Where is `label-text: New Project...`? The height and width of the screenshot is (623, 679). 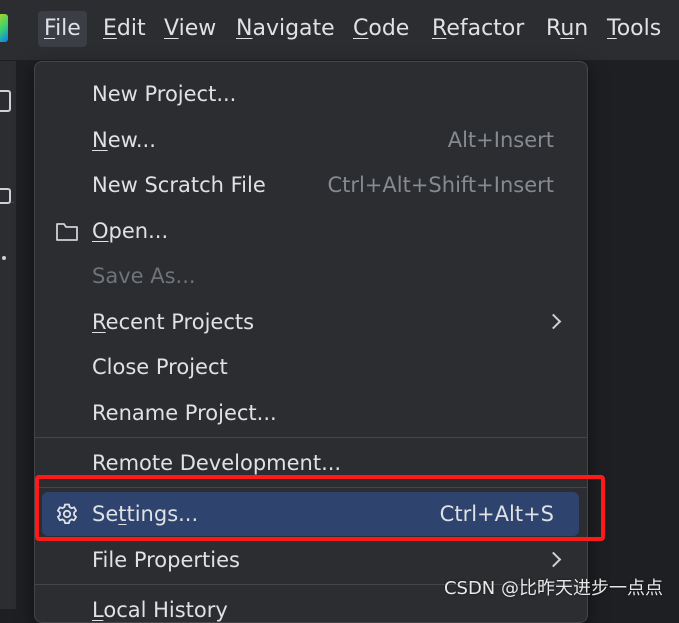
label-text: New Project... is located at coordinates (164, 94).